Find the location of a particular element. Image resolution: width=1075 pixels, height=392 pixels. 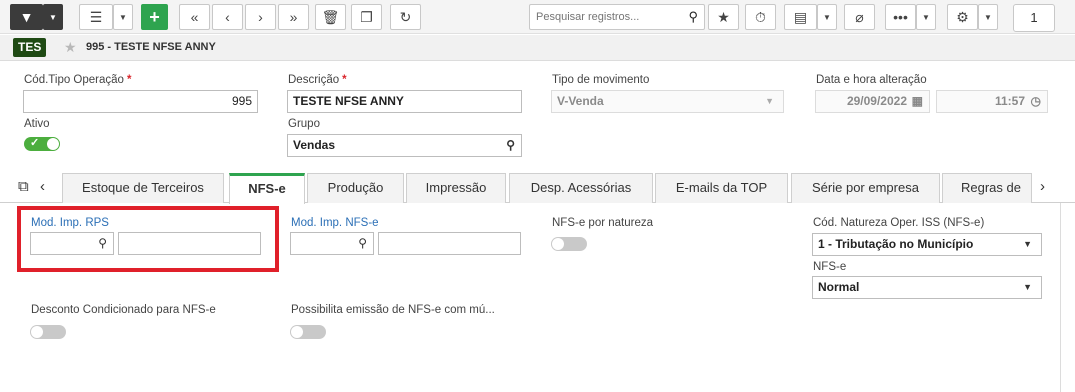

favorite-button: ★ is located at coordinates (723, 17).